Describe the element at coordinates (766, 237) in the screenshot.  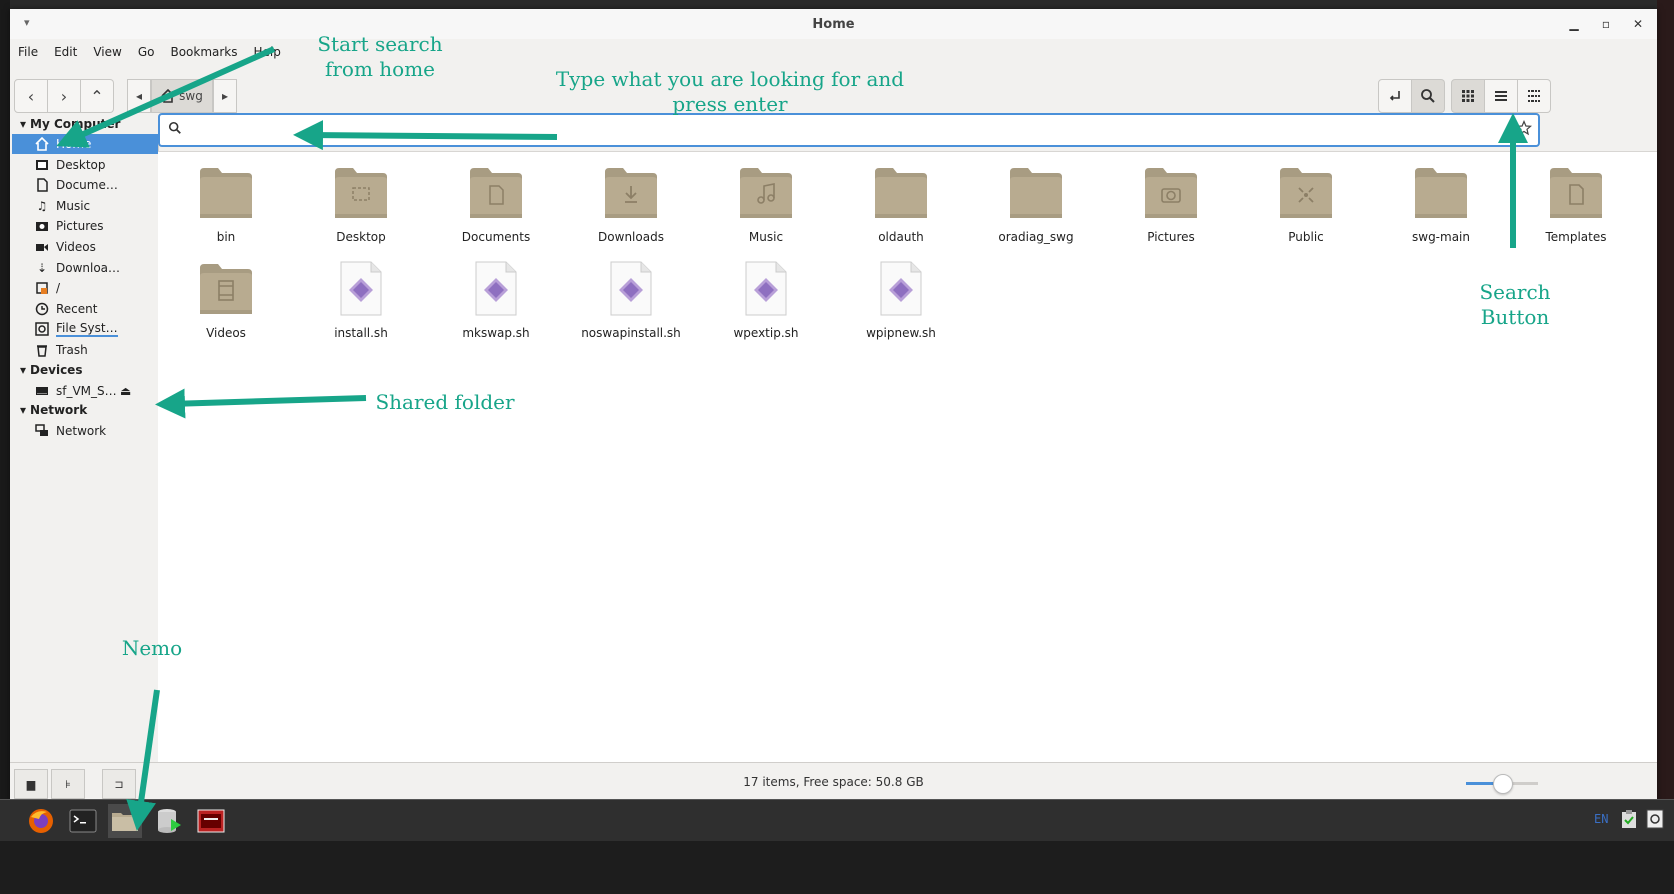
I see `file-name: Music` at that location.